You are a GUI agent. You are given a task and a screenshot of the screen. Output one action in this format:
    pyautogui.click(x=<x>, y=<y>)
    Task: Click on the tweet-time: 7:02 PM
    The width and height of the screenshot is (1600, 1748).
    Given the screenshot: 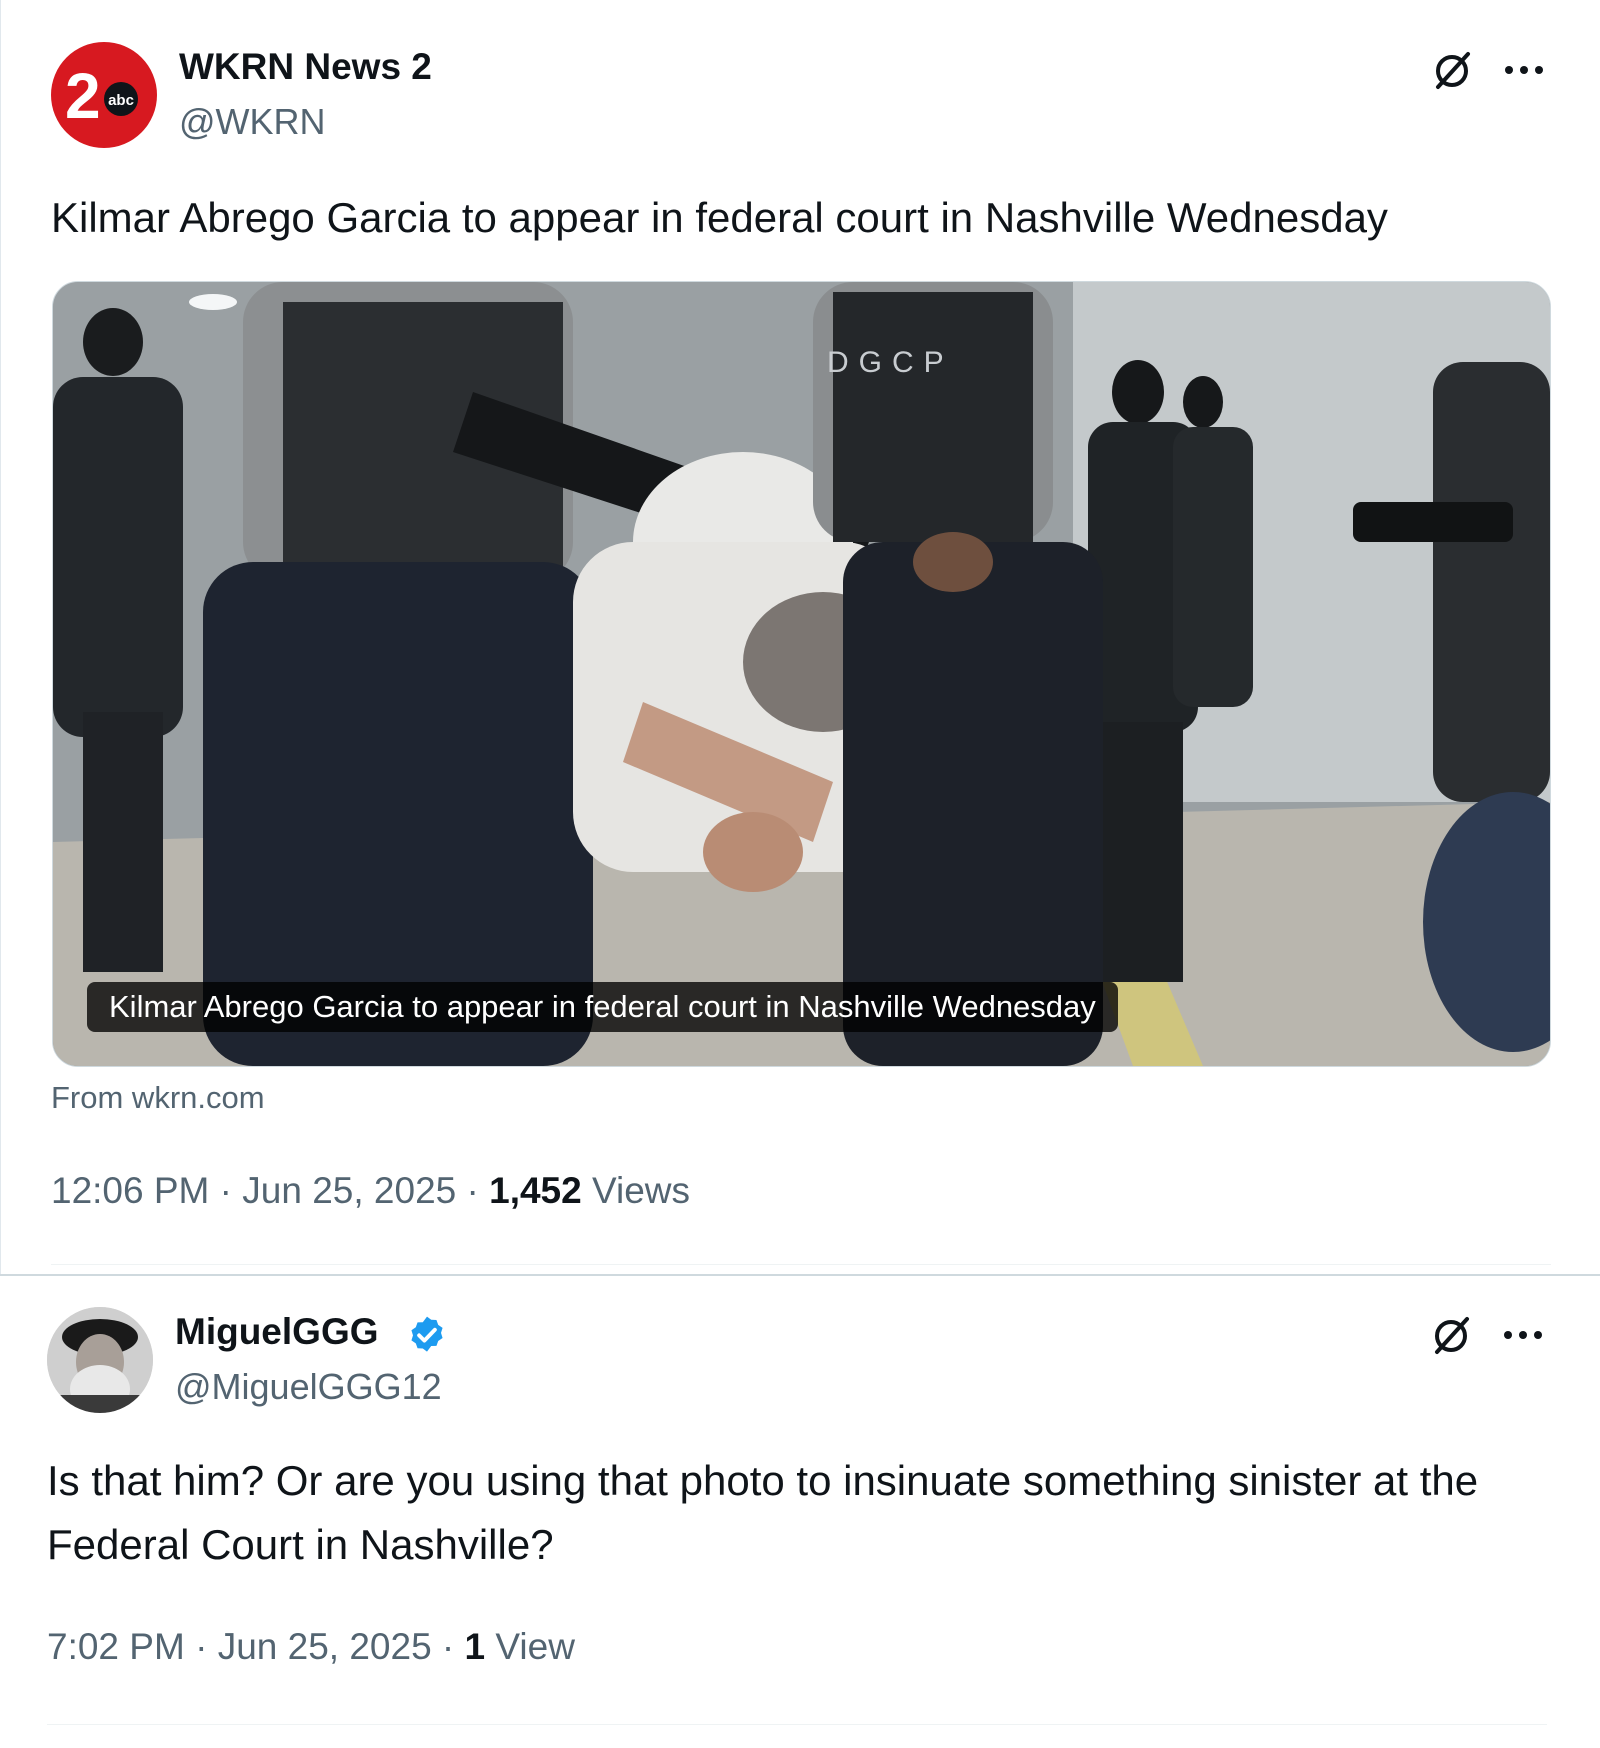 What is the action you would take?
    pyautogui.click(x=116, y=1646)
    